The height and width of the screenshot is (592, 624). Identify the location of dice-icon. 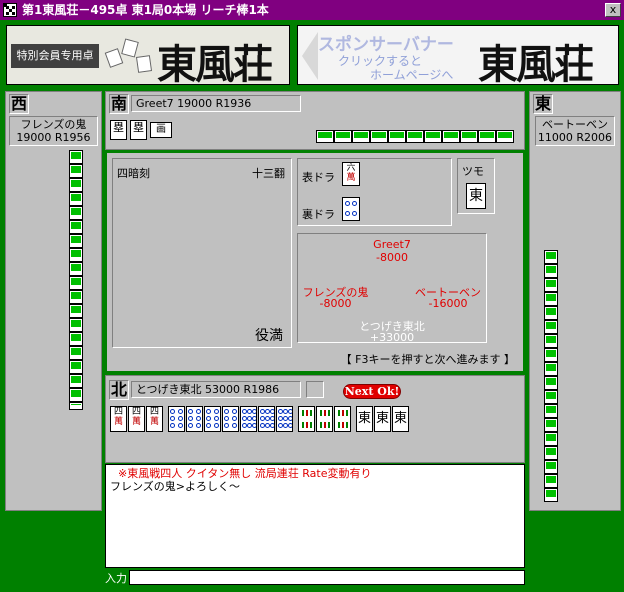
(10, 10).